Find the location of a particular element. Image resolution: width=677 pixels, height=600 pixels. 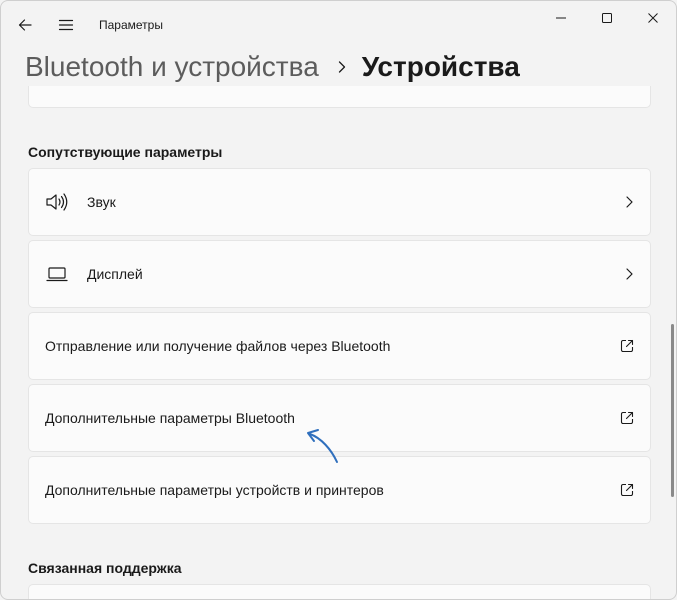

settings-row-sound: Звук is located at coordinates (339, 202).